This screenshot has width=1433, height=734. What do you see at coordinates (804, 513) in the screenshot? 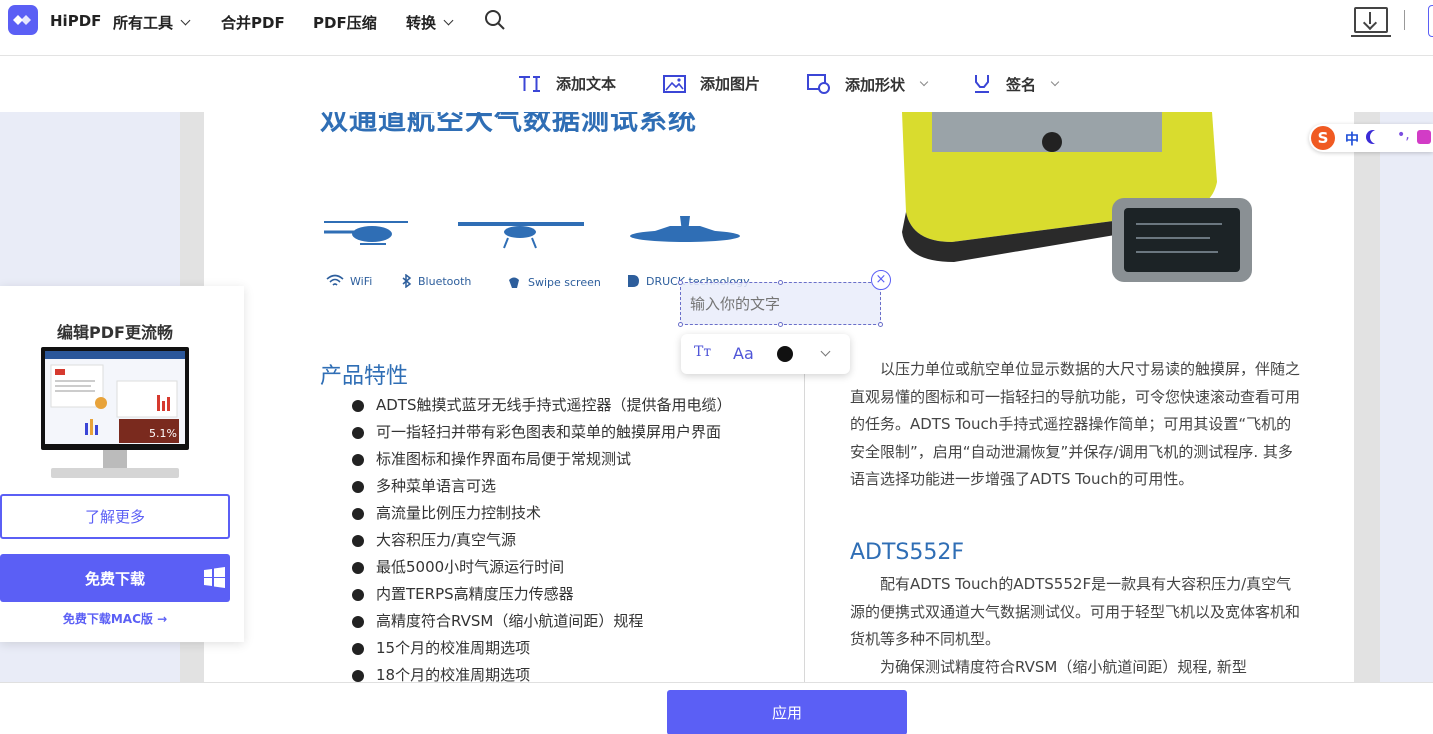
I see `column-divider` at bounding box center [804, 513].